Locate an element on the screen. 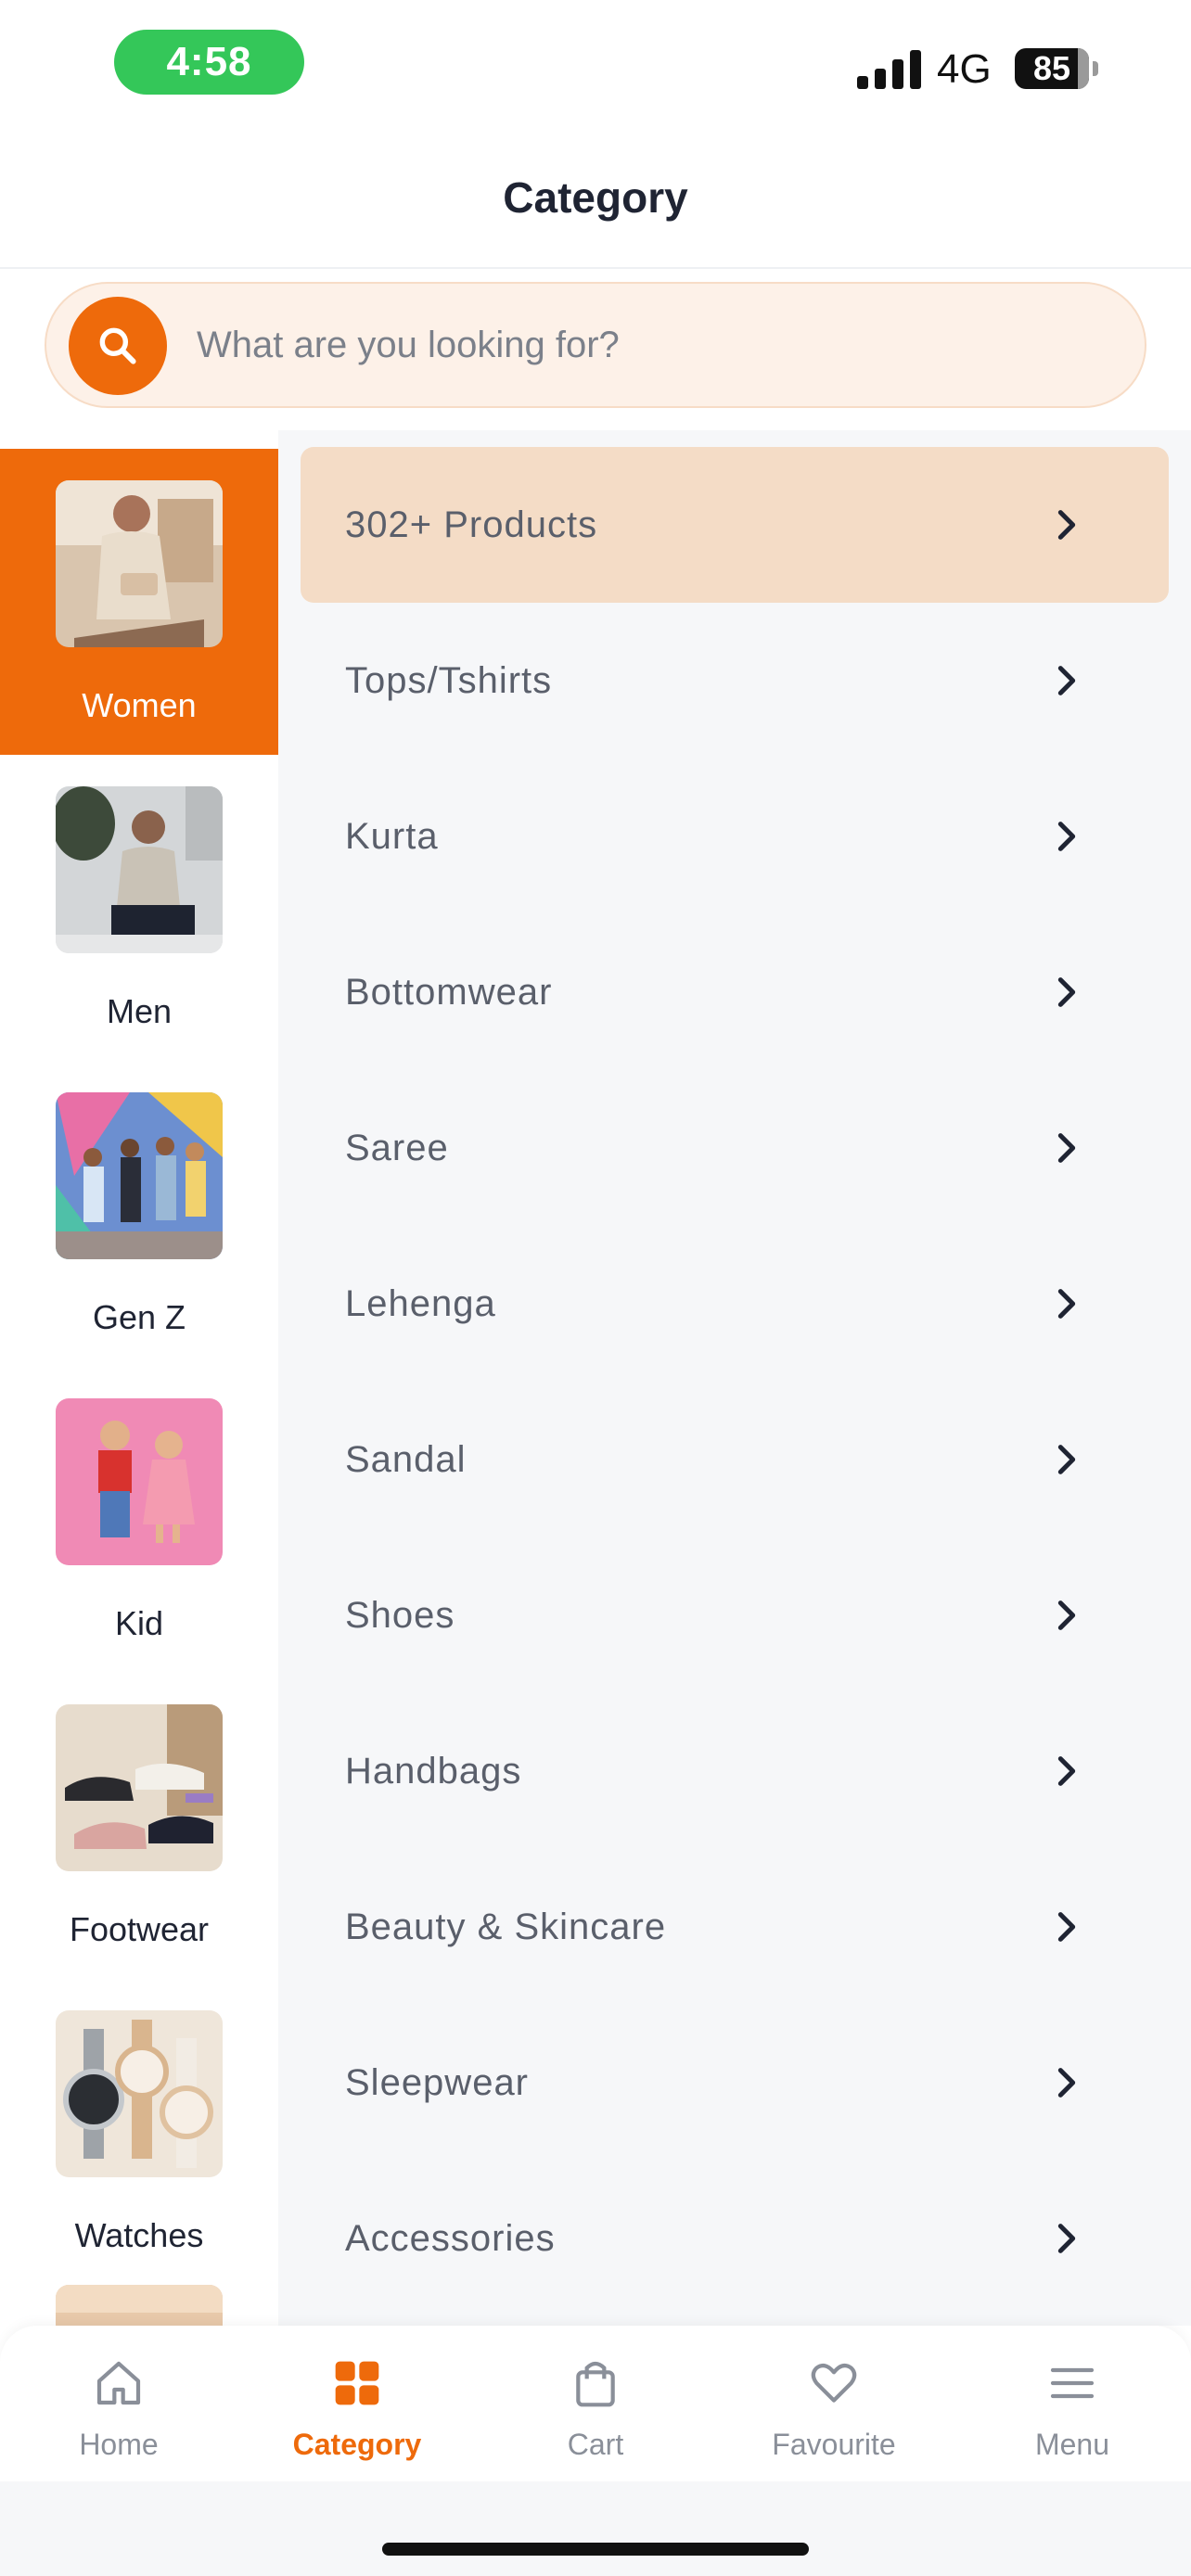  nav-menu: Menu is located at coordinates (1073, 2404).